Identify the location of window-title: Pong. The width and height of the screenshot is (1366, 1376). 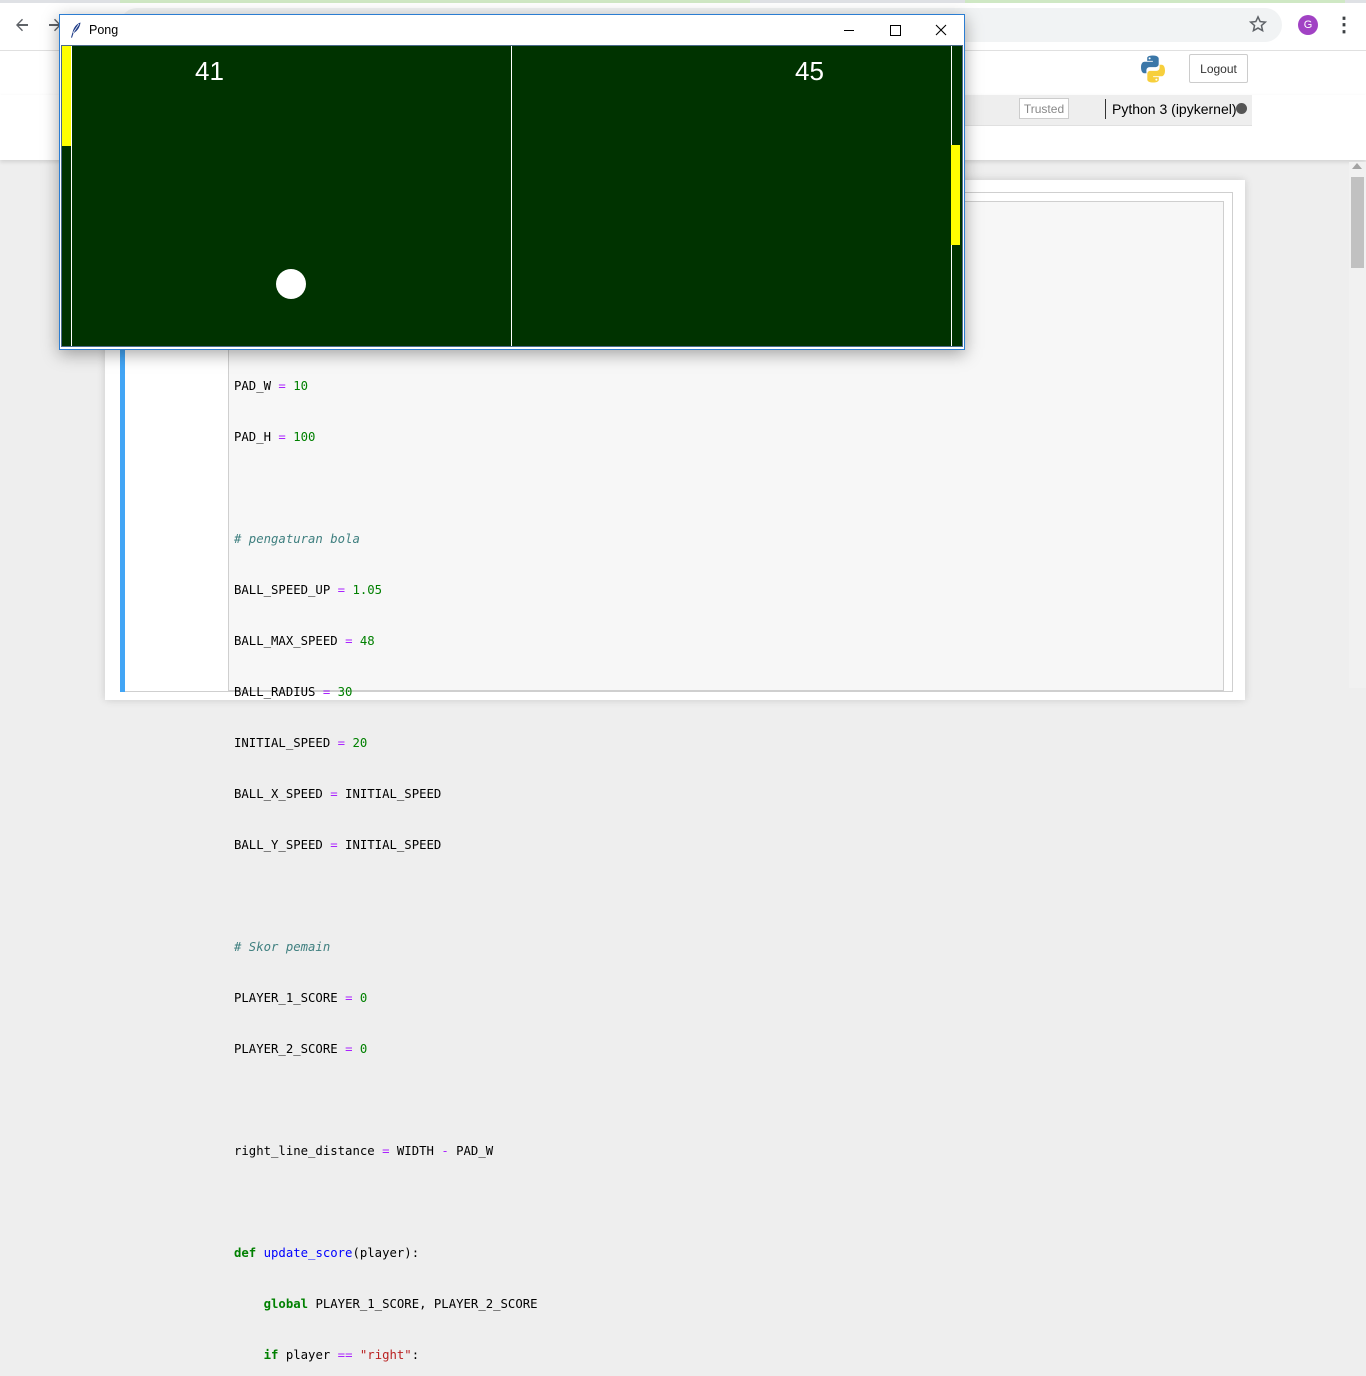
(104, 30).